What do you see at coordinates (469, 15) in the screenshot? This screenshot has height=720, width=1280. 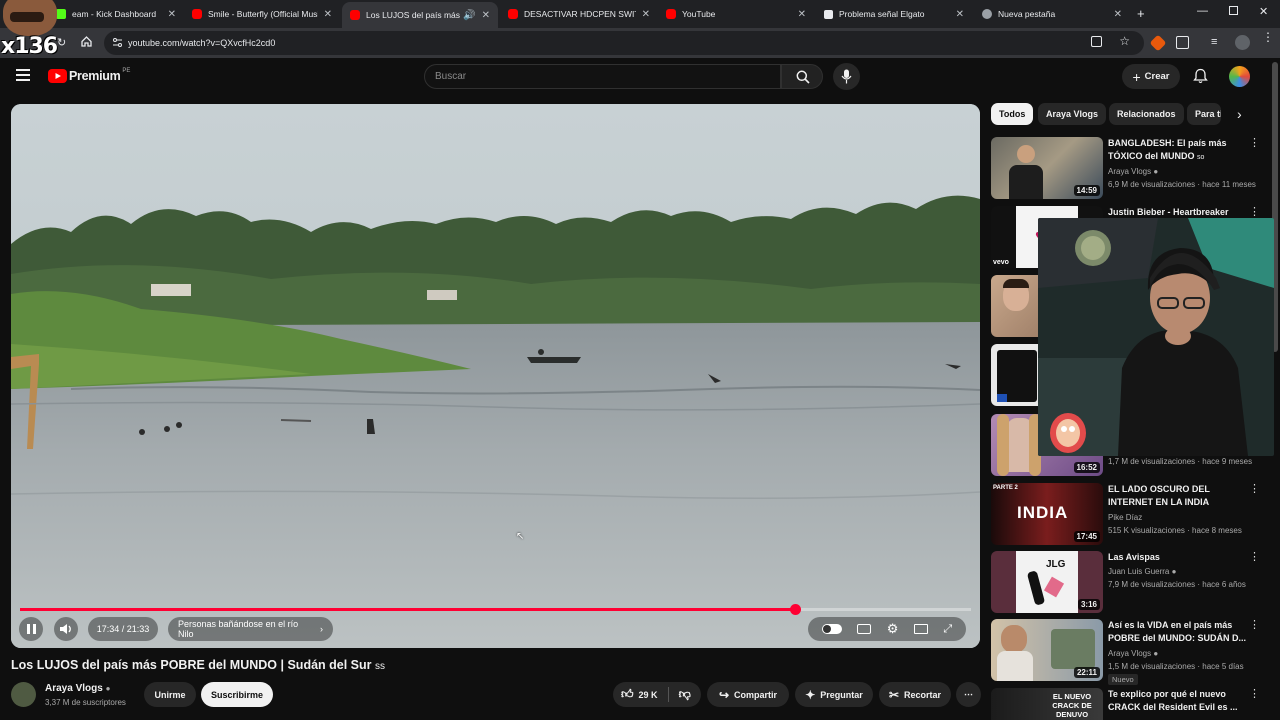 I see `speaker-icon: 🔊` at bounding box center [469, 15].